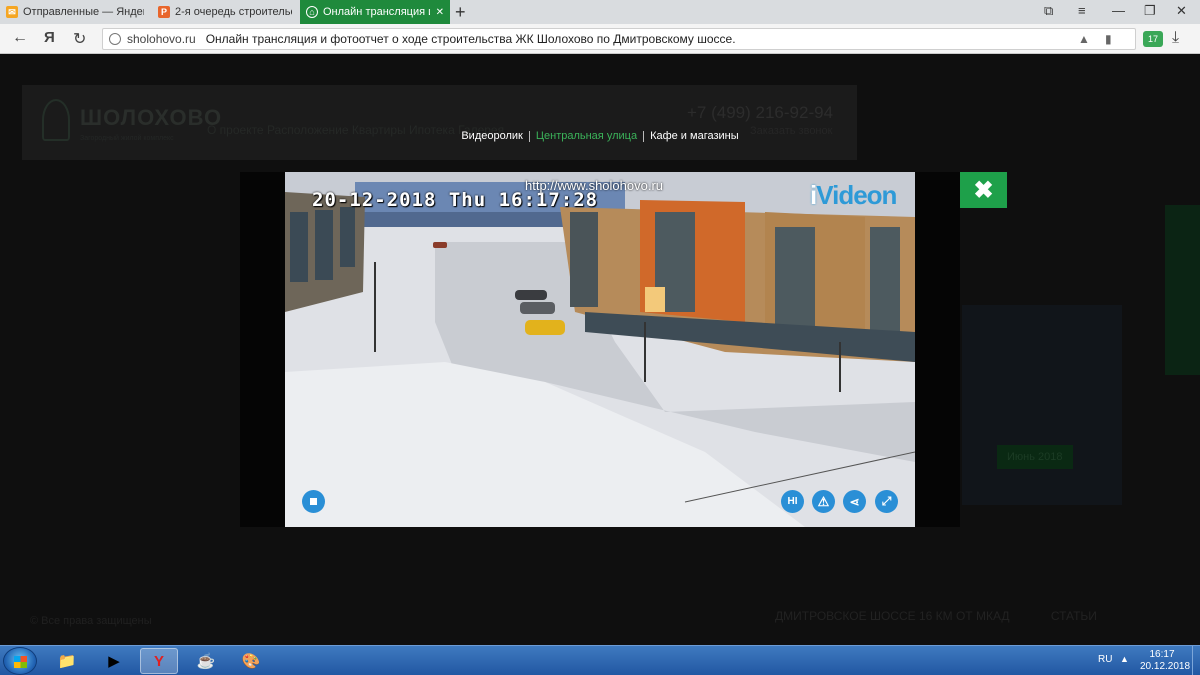 The image size is (1200, 675). I want to click on tab-label: Онлайн трансляция и фотоотчет, so click(376, 12).